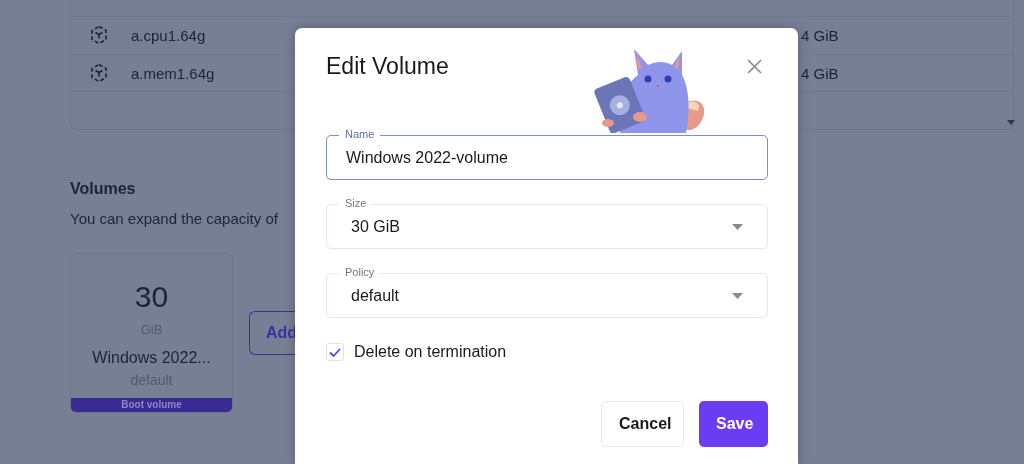  Describe the element at coordinates (360, 272) in the screenshot. I see `field-label: Policy` at that location.